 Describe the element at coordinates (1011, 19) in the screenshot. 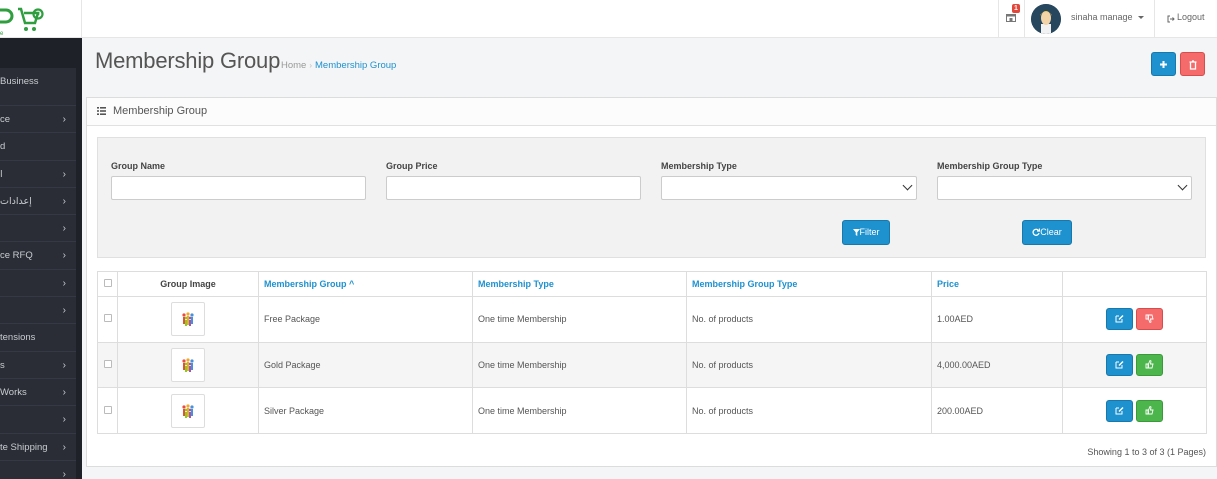

I see `notification-button: 1` at that location.